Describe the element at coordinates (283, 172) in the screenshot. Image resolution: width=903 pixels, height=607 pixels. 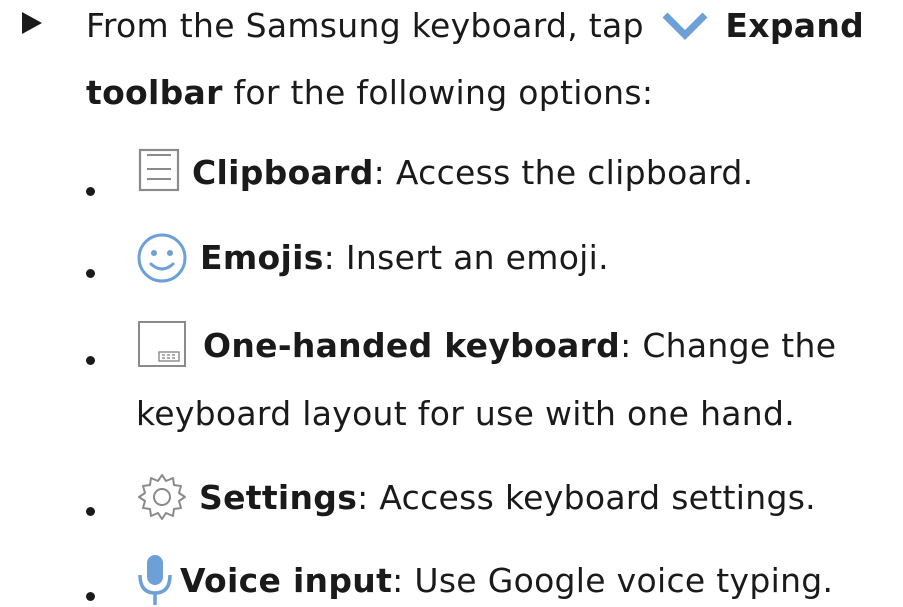
I see `option-name: Clipboard` at that location.